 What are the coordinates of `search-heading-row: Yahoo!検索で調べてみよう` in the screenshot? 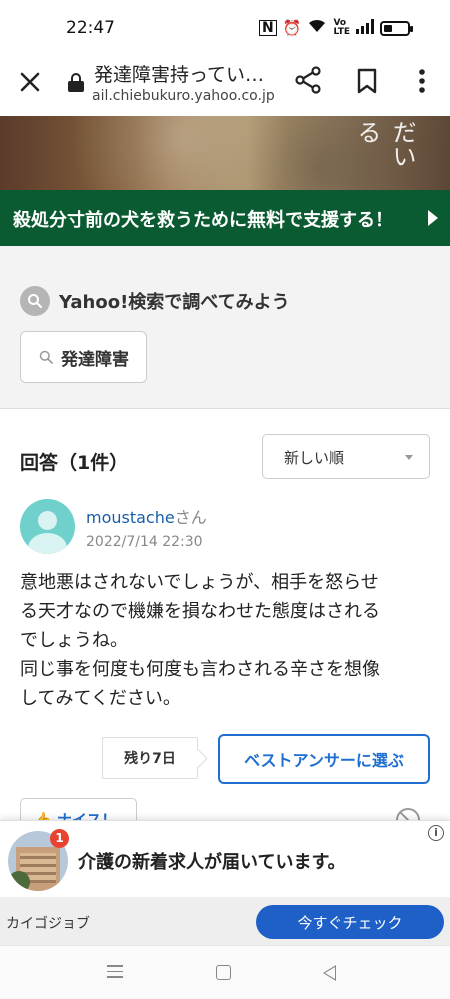 It's located at (155, 301).